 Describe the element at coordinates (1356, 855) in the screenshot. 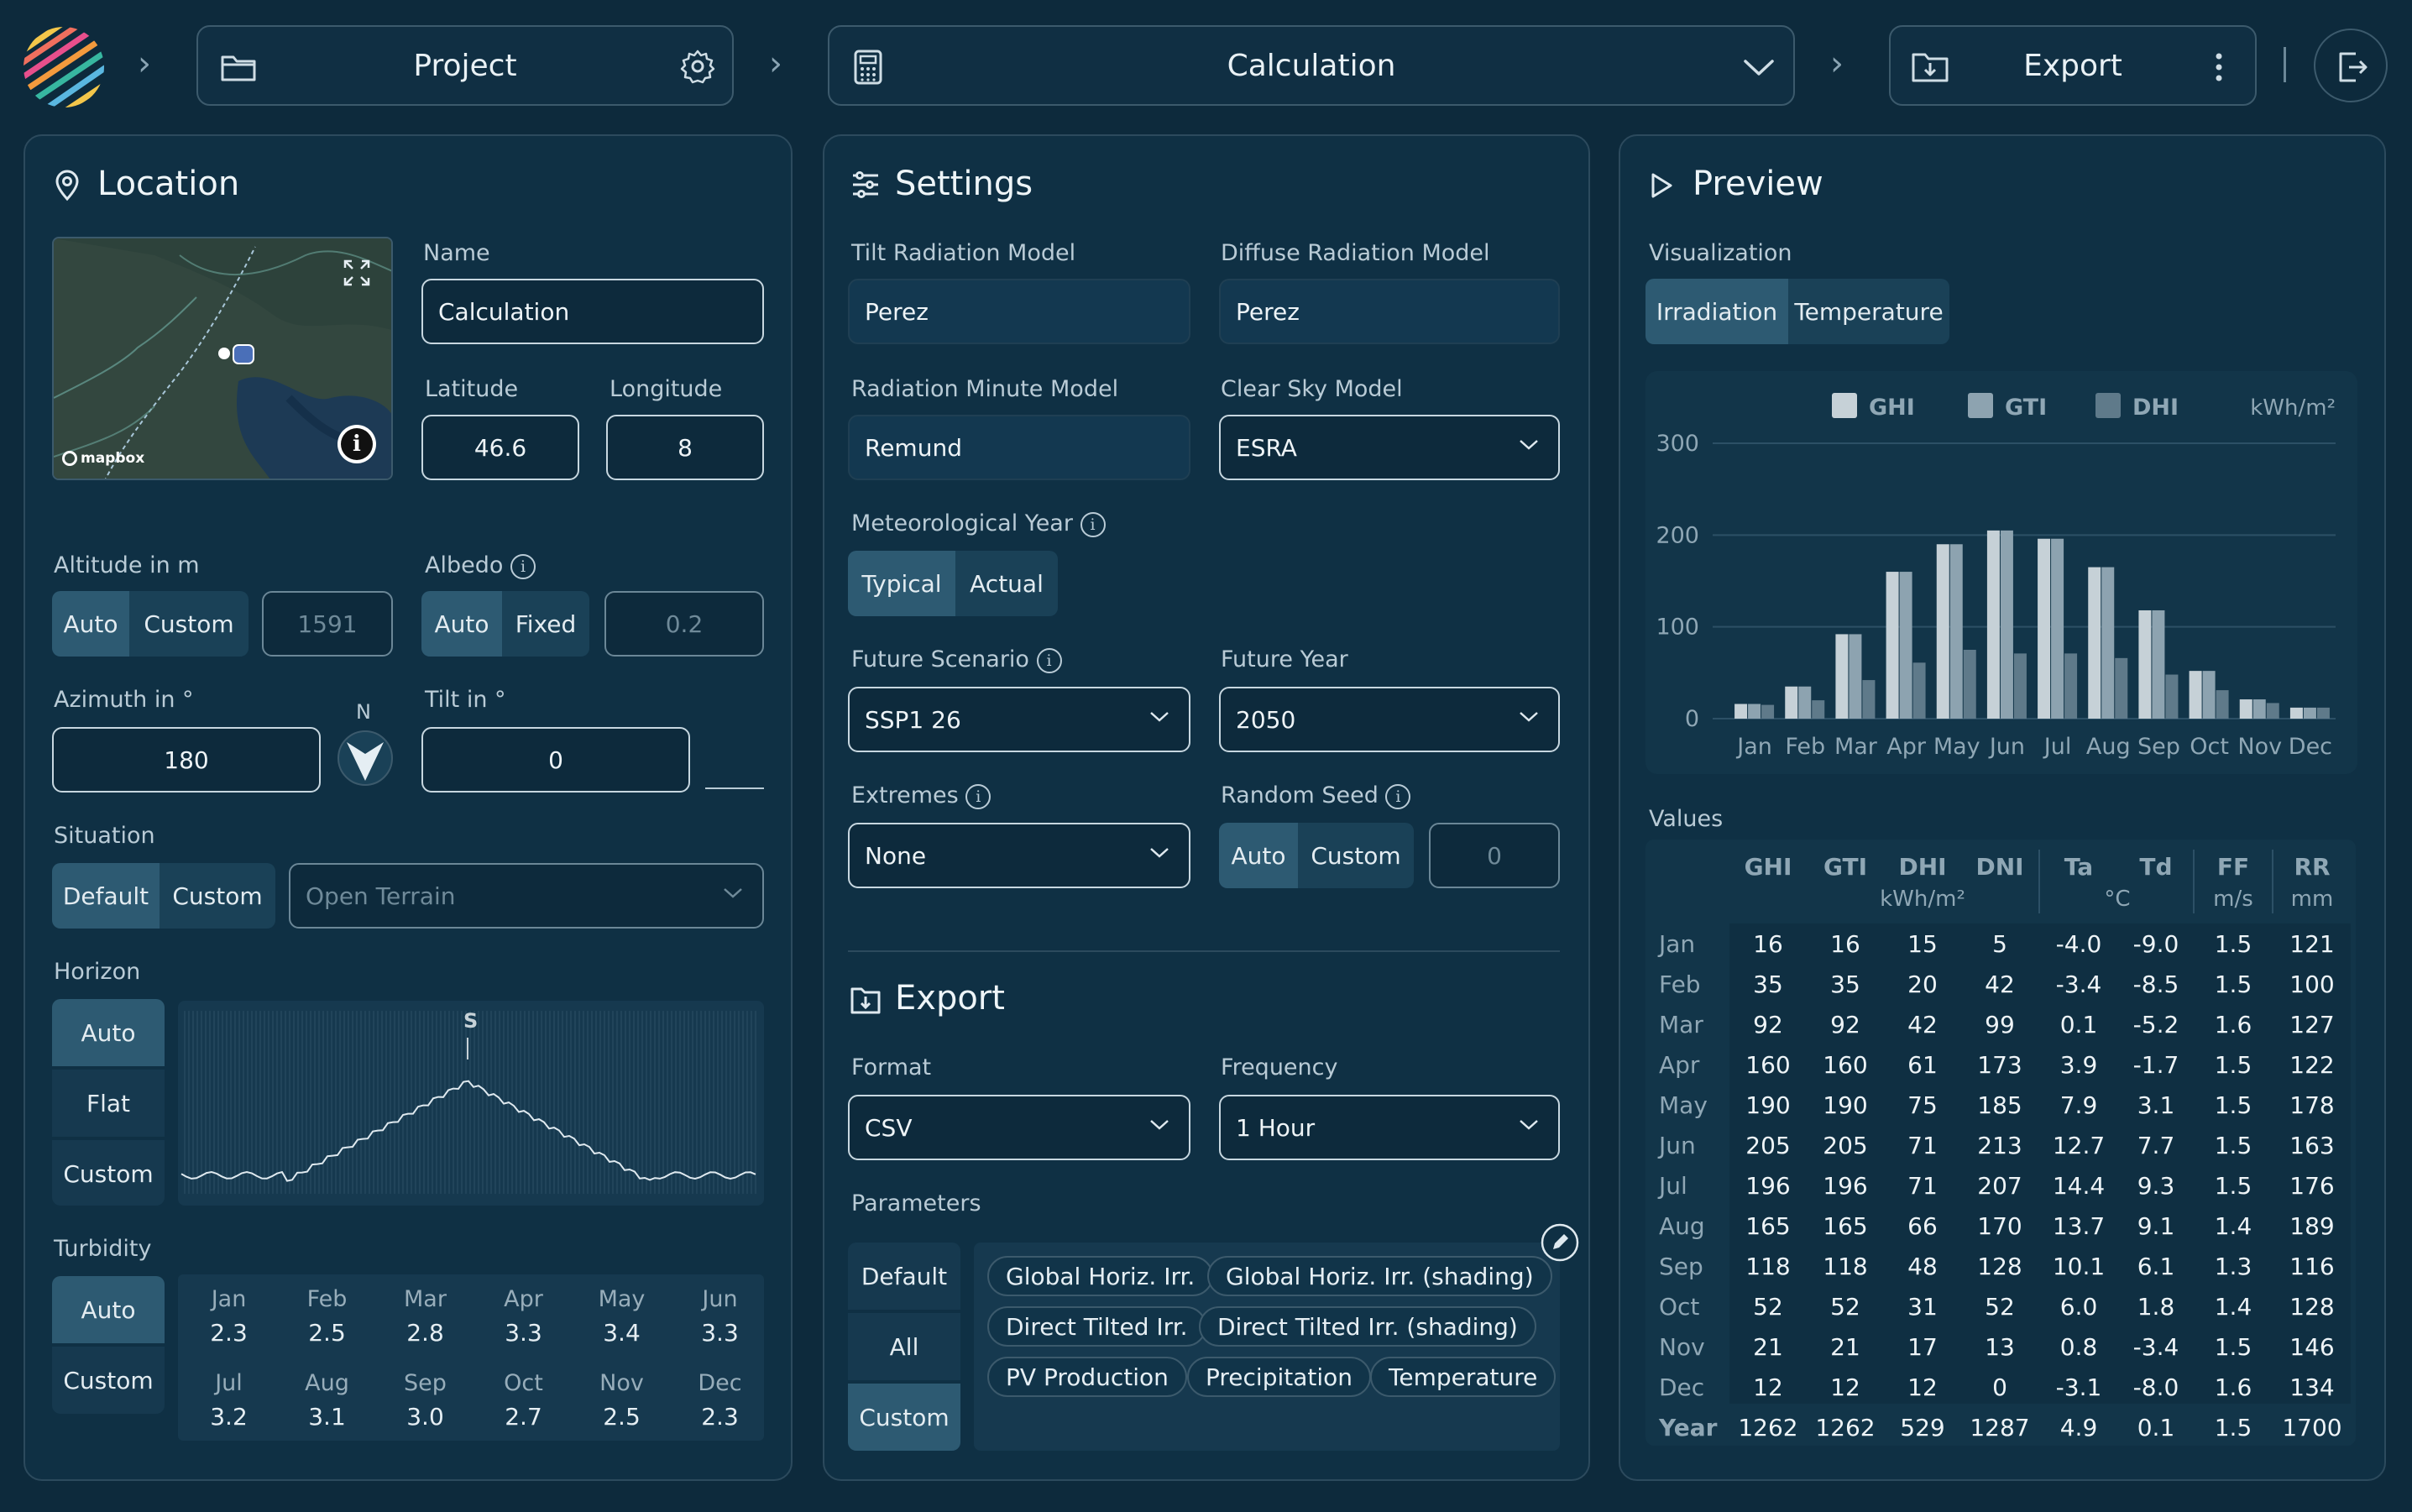

I see `seed-custom-button: Custom` at that location.